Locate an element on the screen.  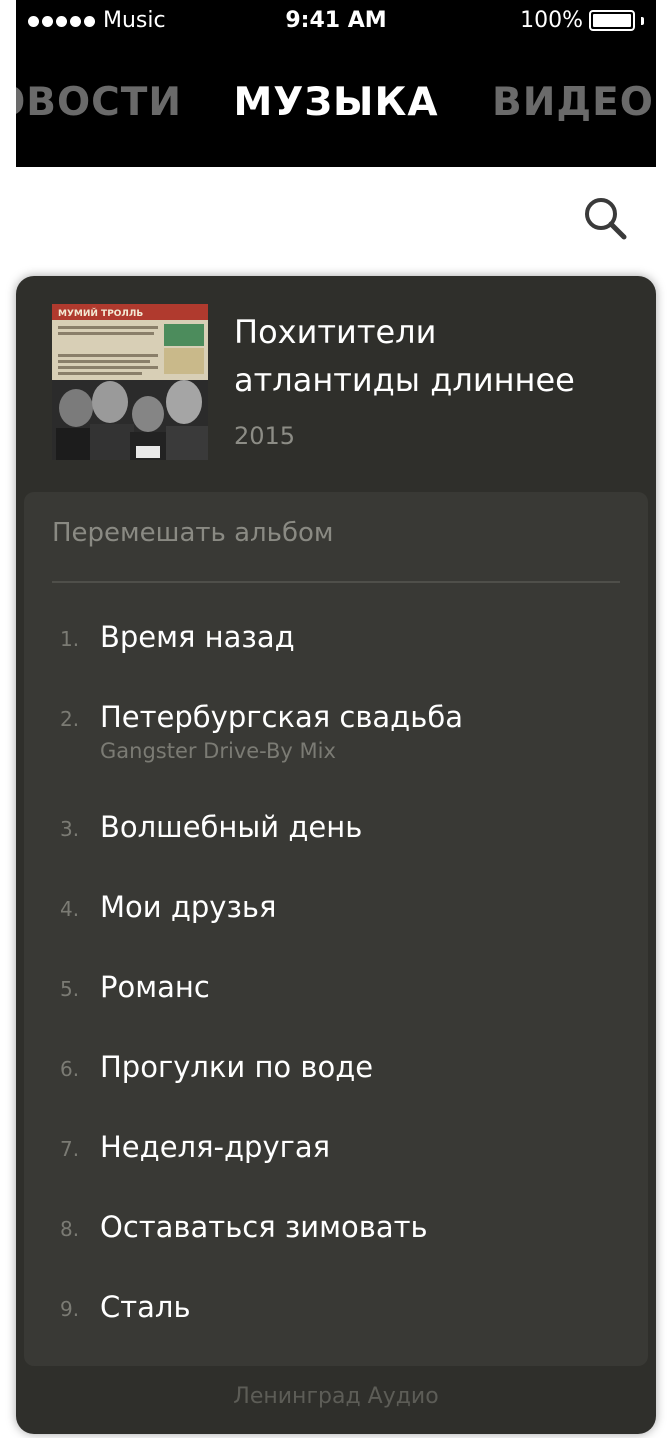
header: Music 9:41 AM 100% ОВОСТИ МУЗЫКА ВИДЕО is located at coordinates (336, 83).